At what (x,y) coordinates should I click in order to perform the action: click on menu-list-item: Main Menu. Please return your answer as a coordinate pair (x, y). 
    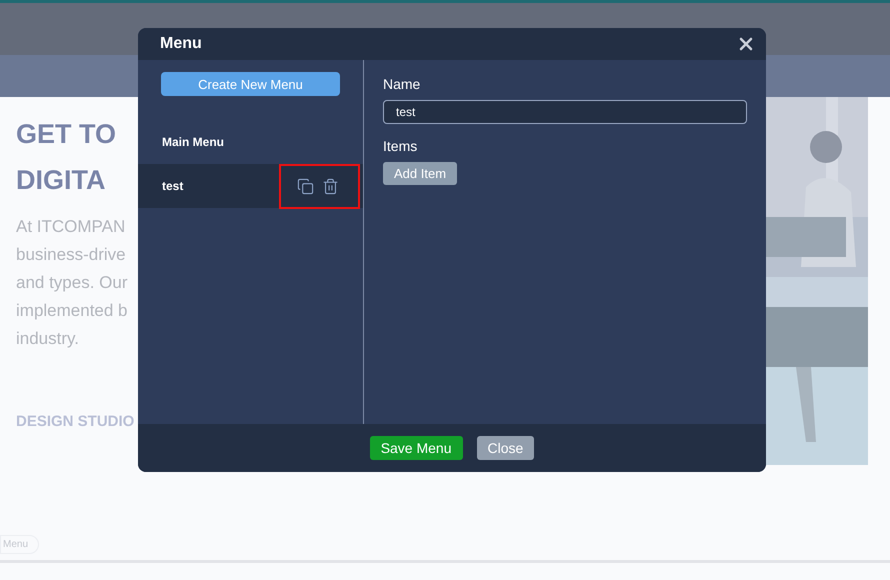
    Looking at the image, I should click on (250, 142).